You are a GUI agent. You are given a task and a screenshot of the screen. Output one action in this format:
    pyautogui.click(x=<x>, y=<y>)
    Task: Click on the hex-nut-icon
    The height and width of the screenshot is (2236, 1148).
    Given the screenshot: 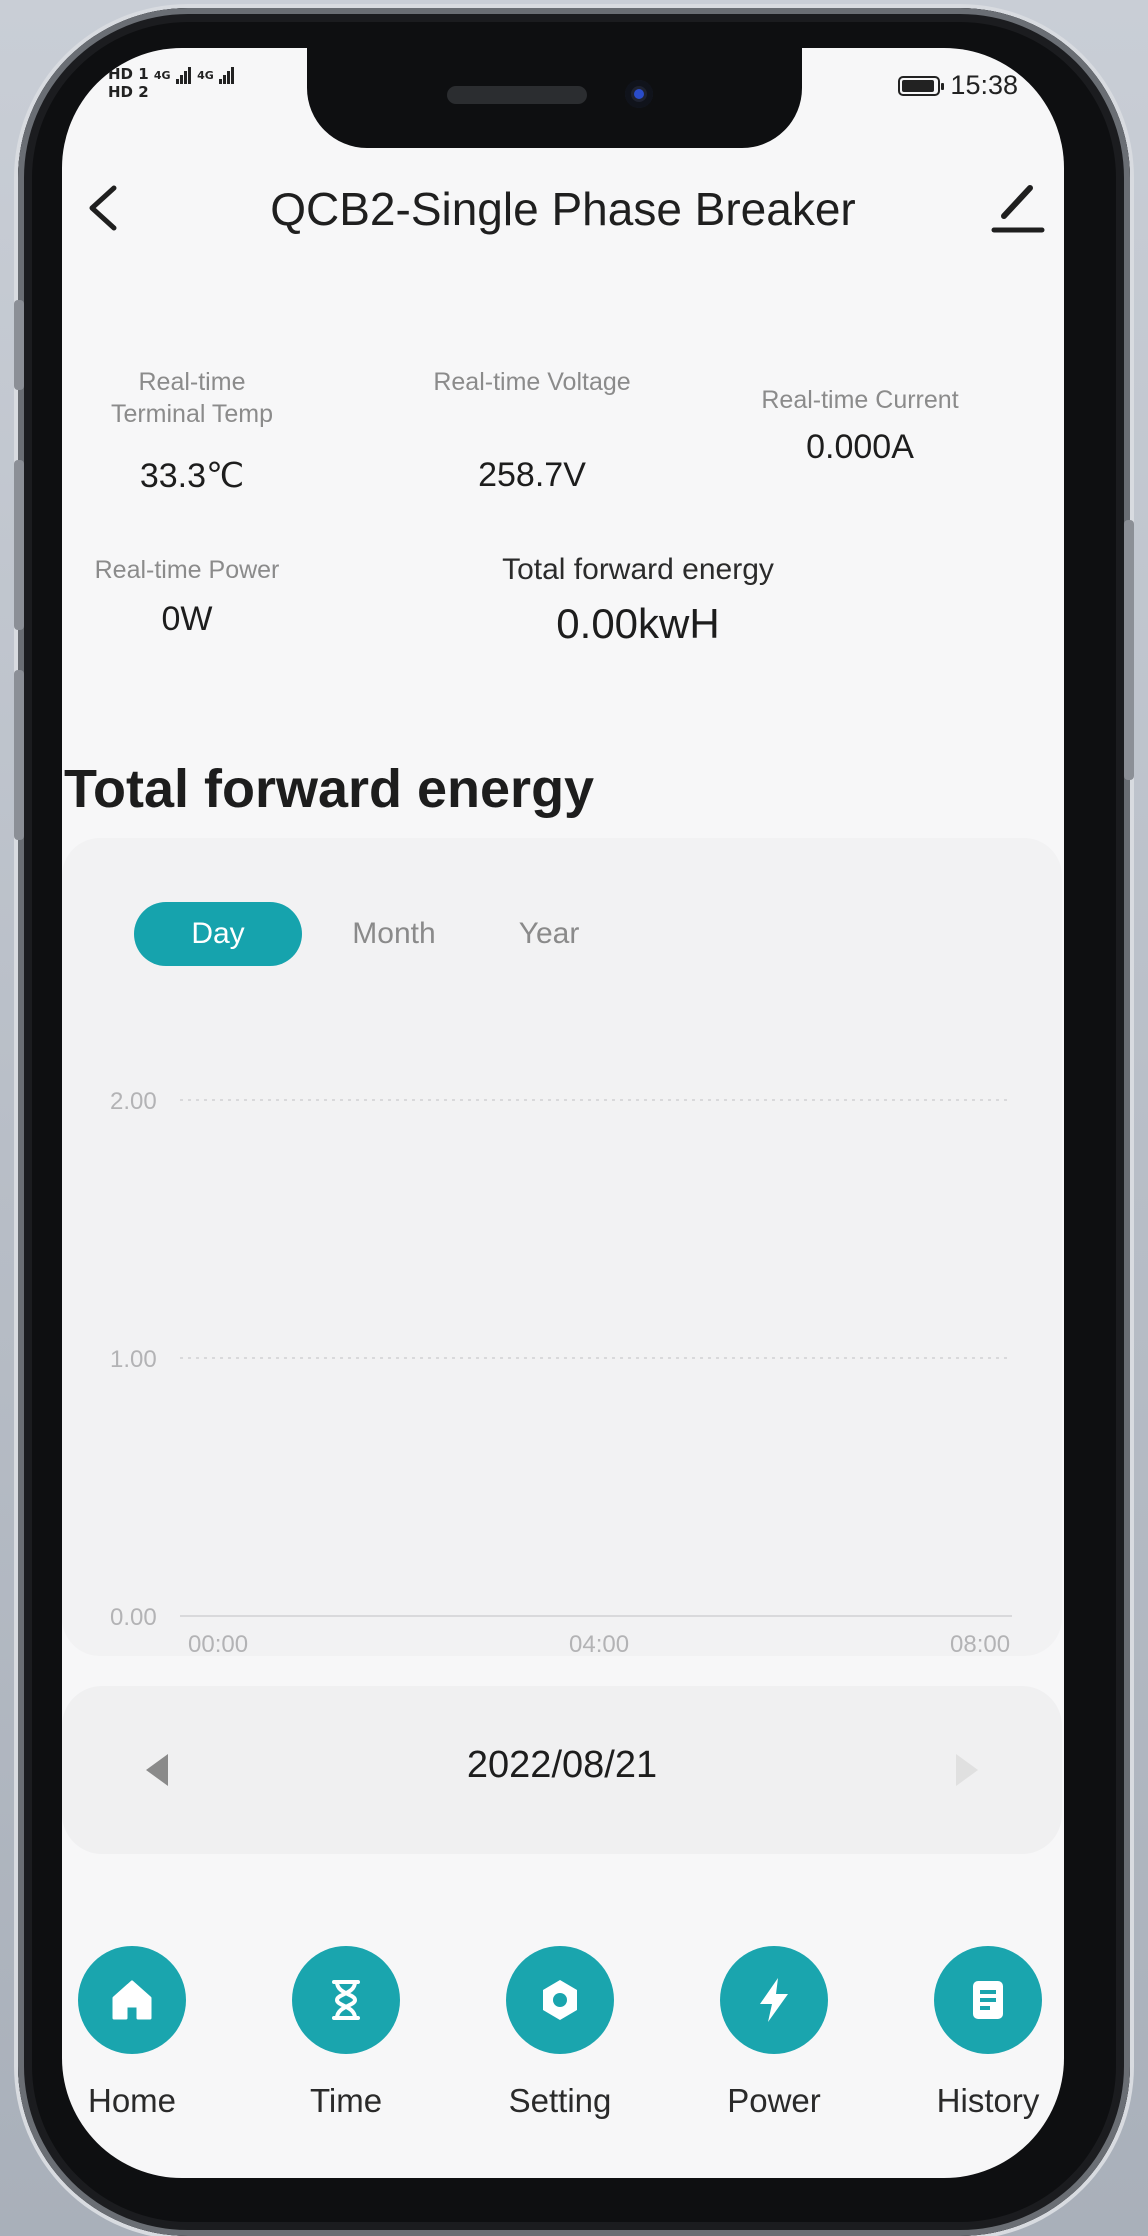 What is the action you would take?
    pyautogui.click(x=560, y=2000)
    